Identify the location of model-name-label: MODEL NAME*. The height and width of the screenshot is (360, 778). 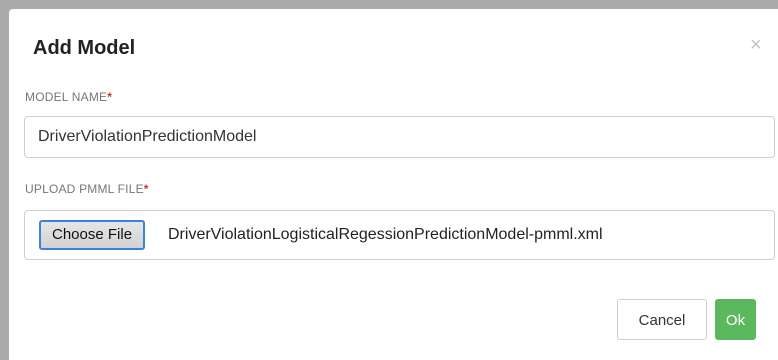
(68, 97).